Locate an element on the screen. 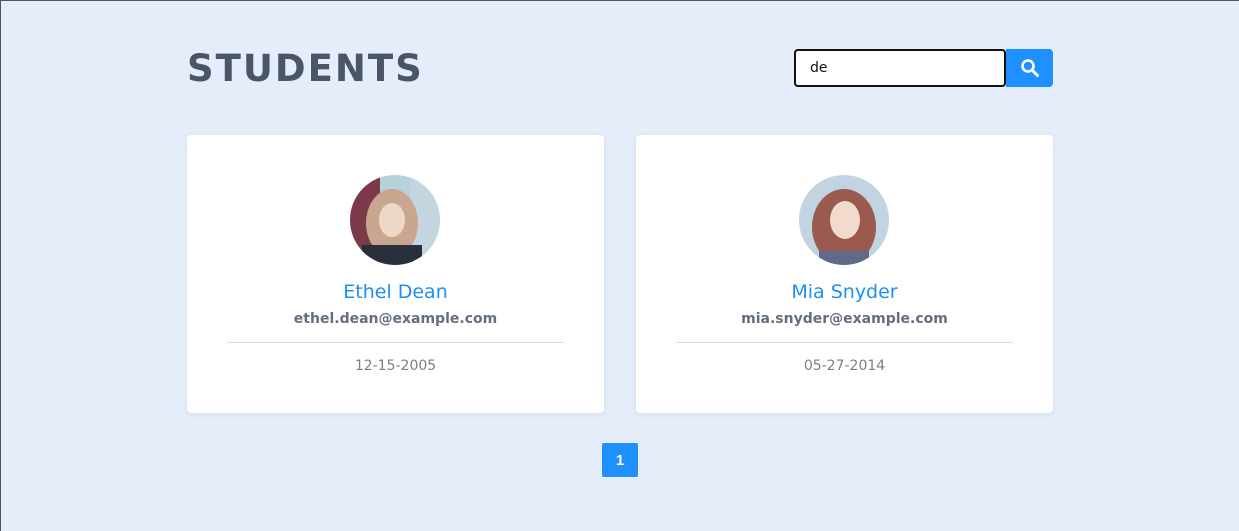 The width and height of the screenshot is (1239, 531). search-icon is located at coordinates (1029, 68).